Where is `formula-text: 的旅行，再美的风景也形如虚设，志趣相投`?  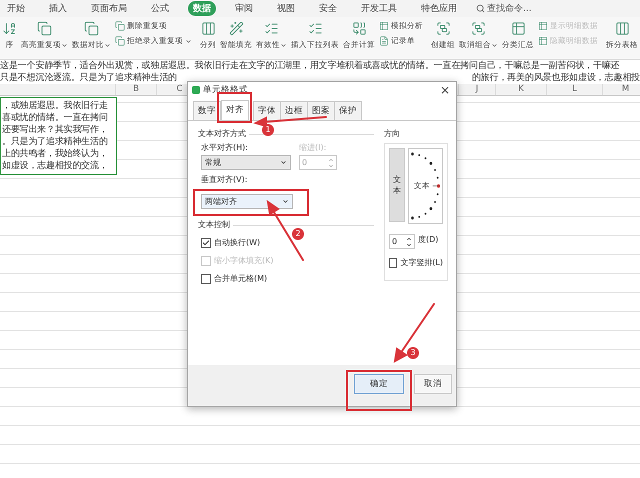
formula-text: 的旅行，再美的风景也形如虚设，志趣相投 is located at coordinates (556, 78).